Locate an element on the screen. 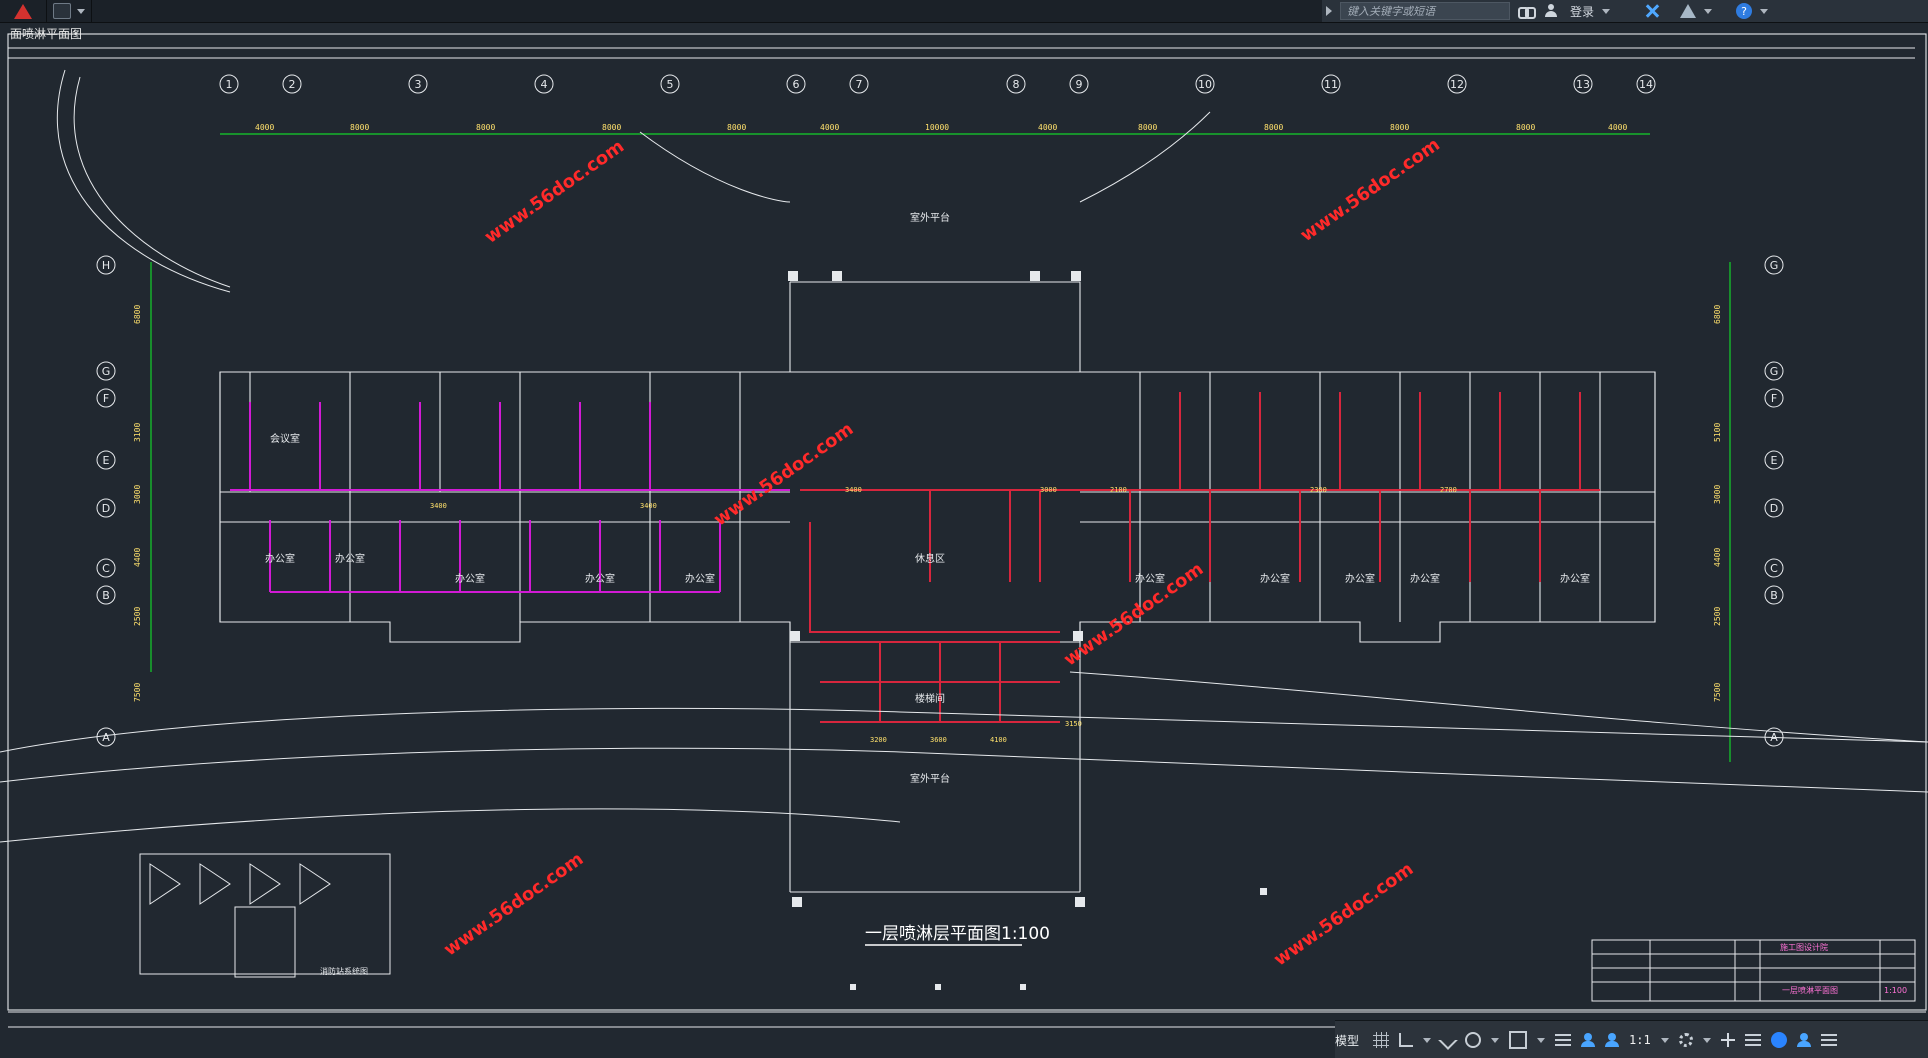  grid-label-top-13: 13 is located at coordinates (1583, 84).